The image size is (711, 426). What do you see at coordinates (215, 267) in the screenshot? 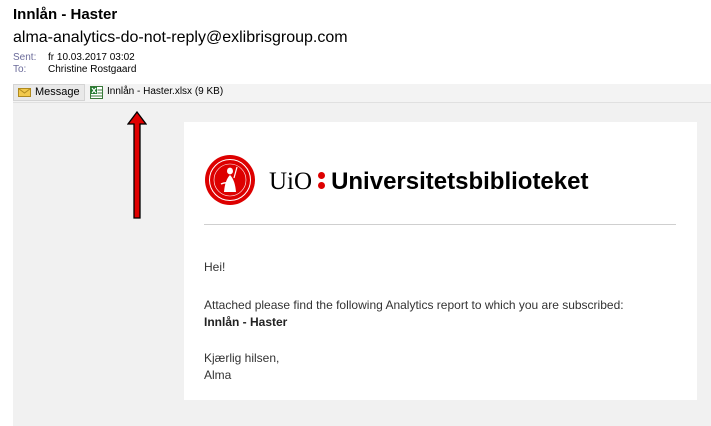
I see `greeting: Hei!` at bounding box center [215, 267].